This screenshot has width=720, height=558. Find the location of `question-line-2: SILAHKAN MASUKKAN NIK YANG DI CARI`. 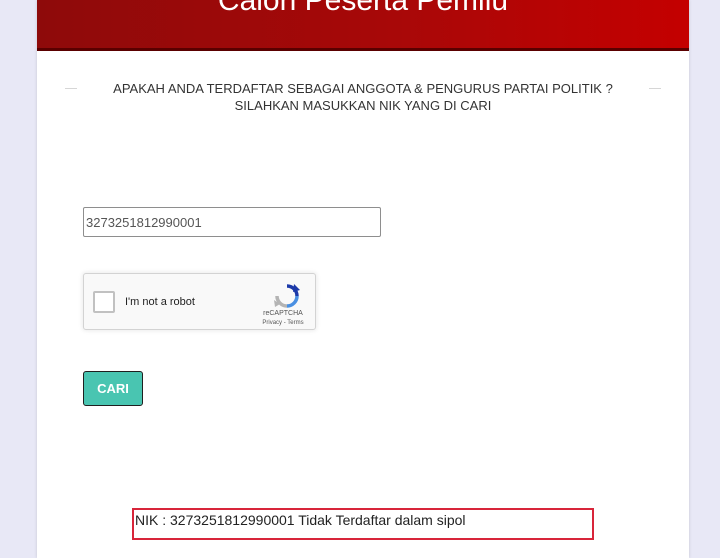

question-line-2: SILAHKAN MASUKKAN NIK YANG DI CARI is located at coordinates (363, 105).